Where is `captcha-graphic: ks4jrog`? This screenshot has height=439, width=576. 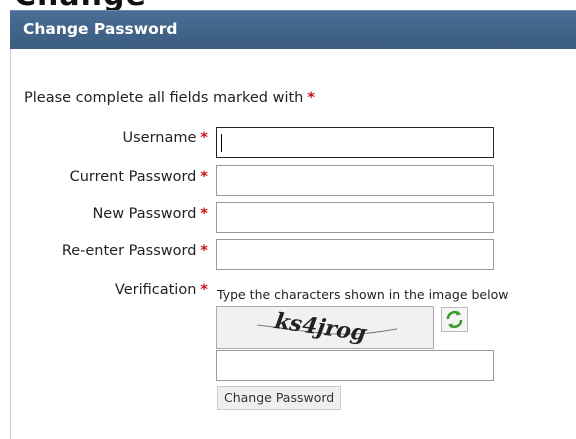 captcha-graphic: ks4jrog is located at coordinates (325, 327).